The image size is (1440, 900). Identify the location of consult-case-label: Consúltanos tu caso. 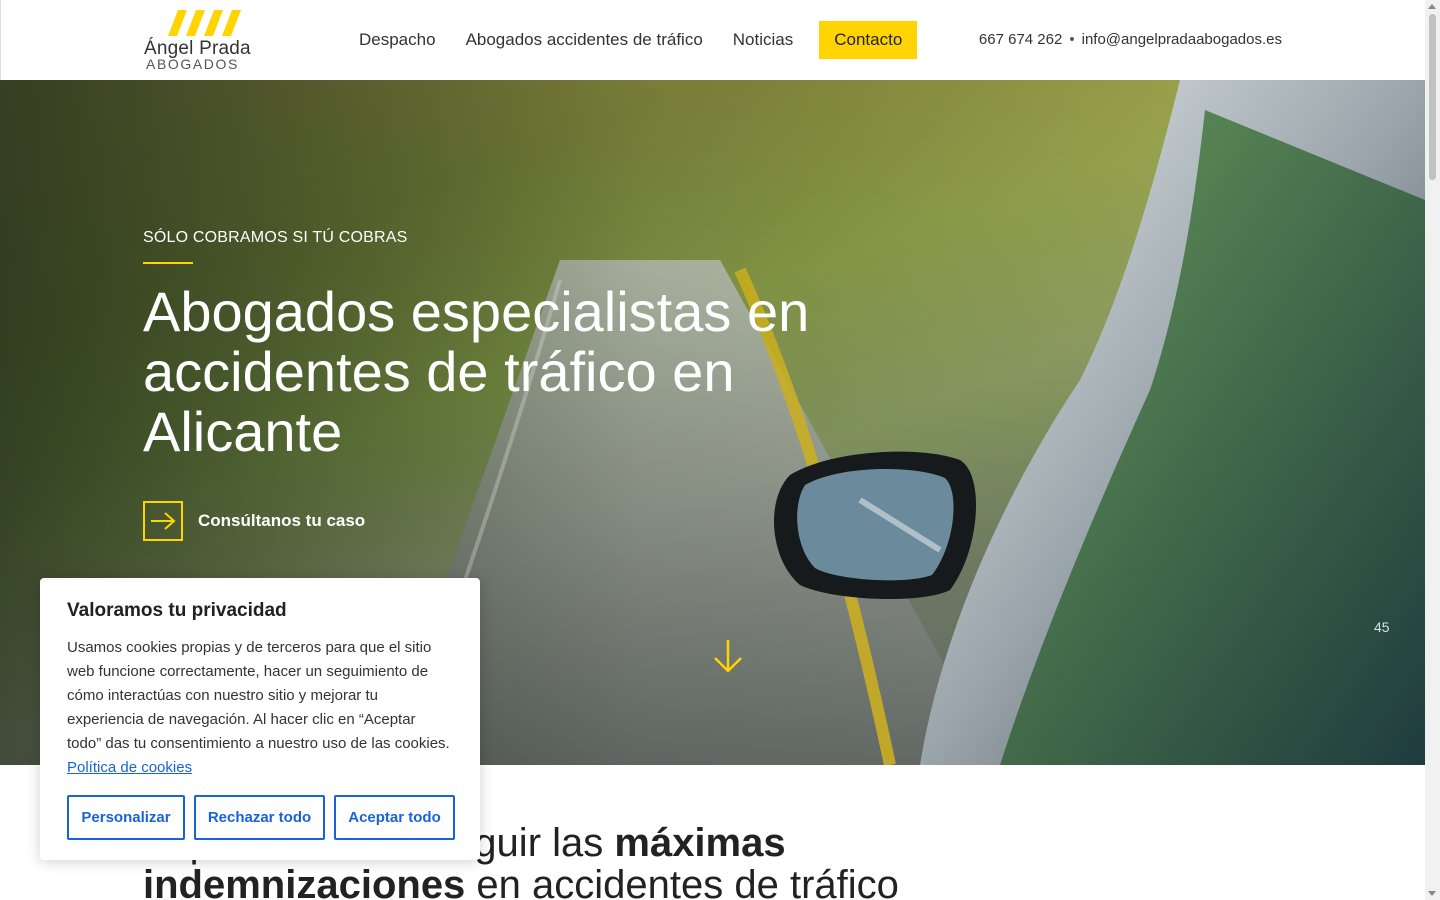
(282, 520).